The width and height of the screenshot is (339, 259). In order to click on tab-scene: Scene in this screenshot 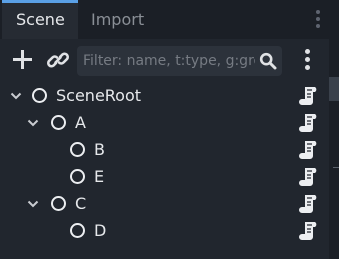, I will do `click(40, 19)`.